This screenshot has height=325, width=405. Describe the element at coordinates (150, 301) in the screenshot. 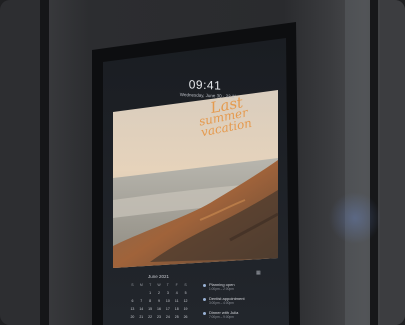

I see `calendar-day: 8` at that location.